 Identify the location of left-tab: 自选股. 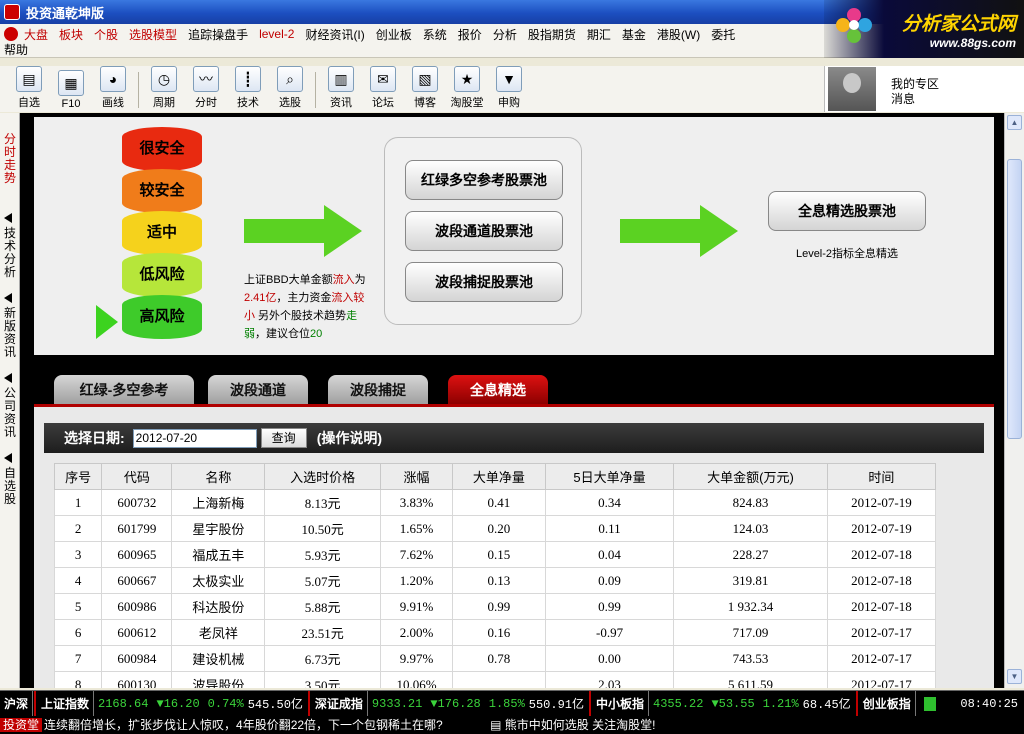
(10, 479).